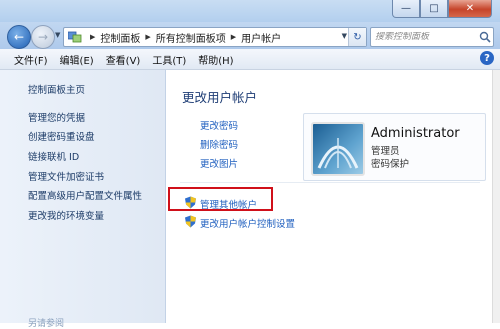 Image resolution: width=500 pixels, height=329 pixels. What do you see at coordinates (247, 223) in the screenshot?
I see `change-uac-settings-link: 更改用户帐户控制设置` at bounding box center [247, 223].